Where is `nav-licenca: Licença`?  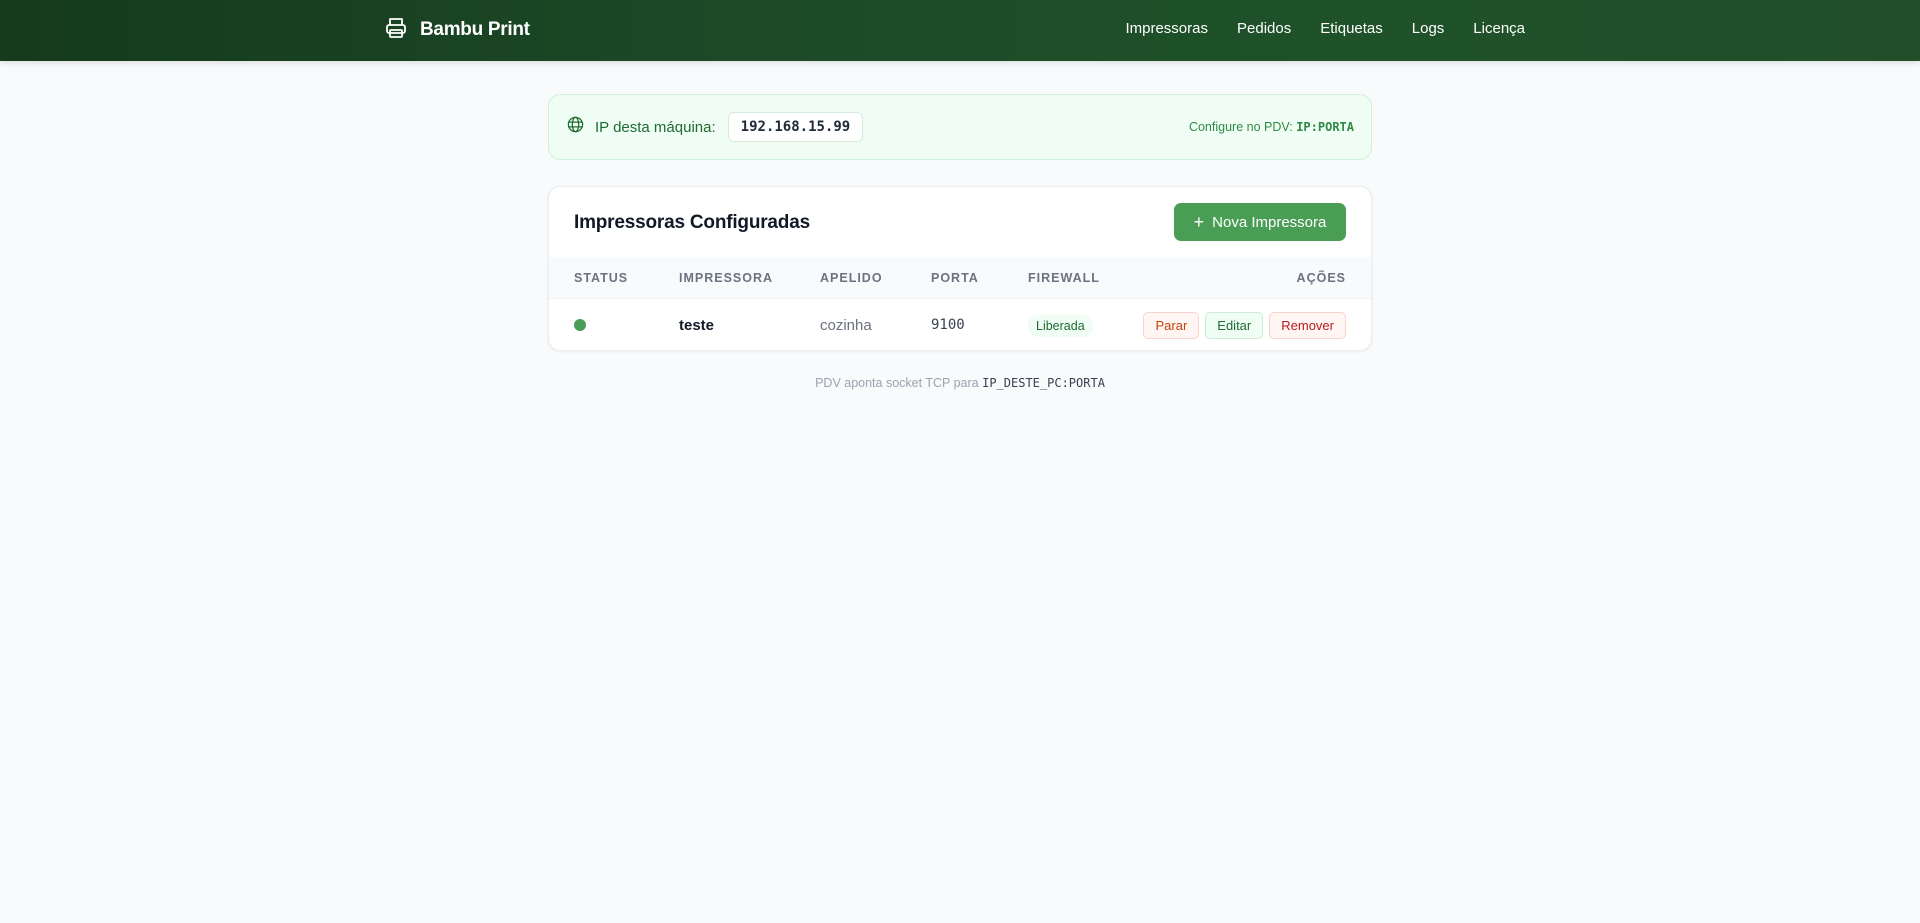 nav-licenca: Licença is located at coordinates (1499, 28).